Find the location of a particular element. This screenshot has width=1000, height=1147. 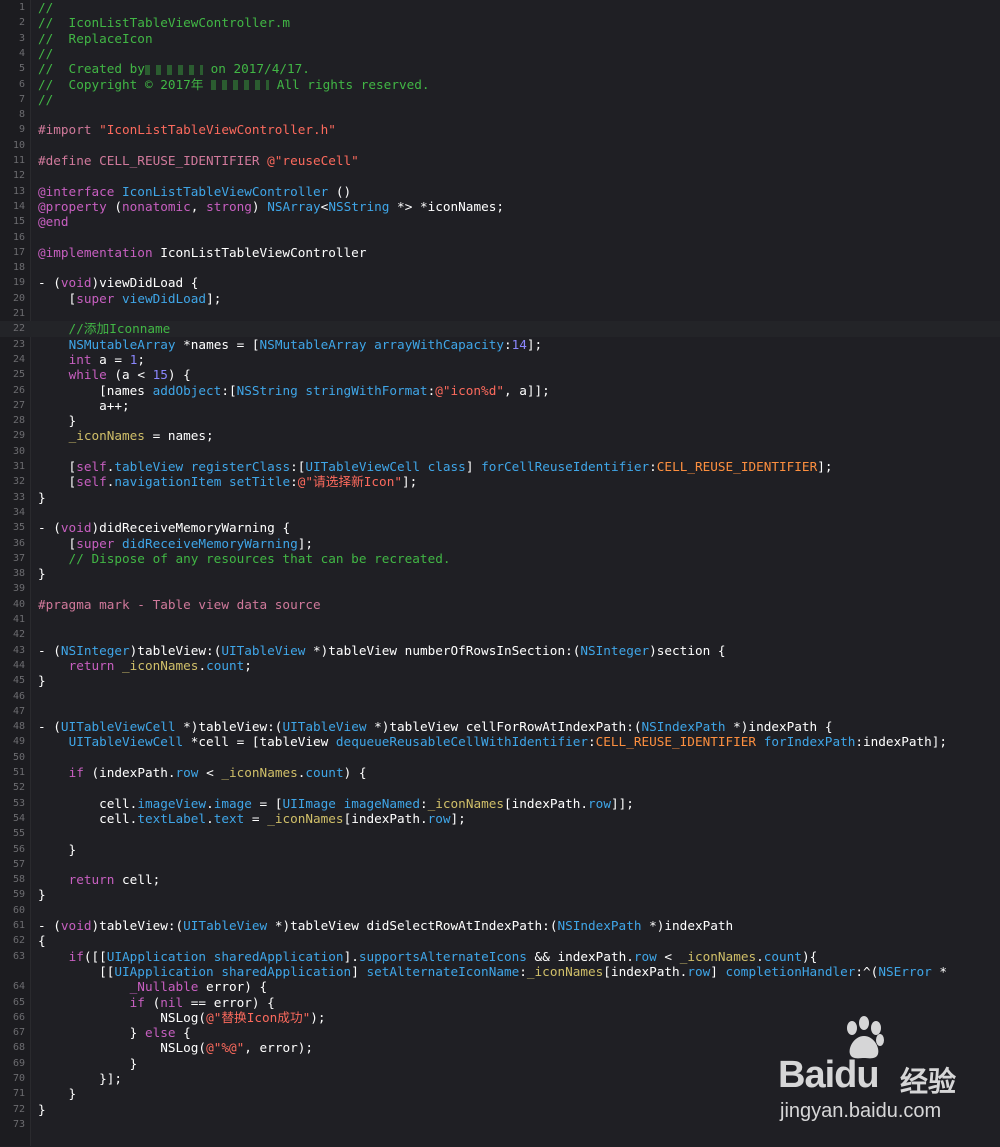

code-token: NSIndexPath is located at coordinates (599, 925).